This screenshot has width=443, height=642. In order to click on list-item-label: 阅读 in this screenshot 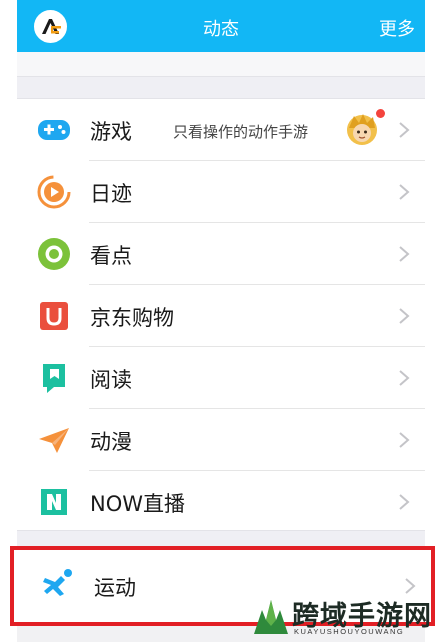, I will do `click(111, 380)`.